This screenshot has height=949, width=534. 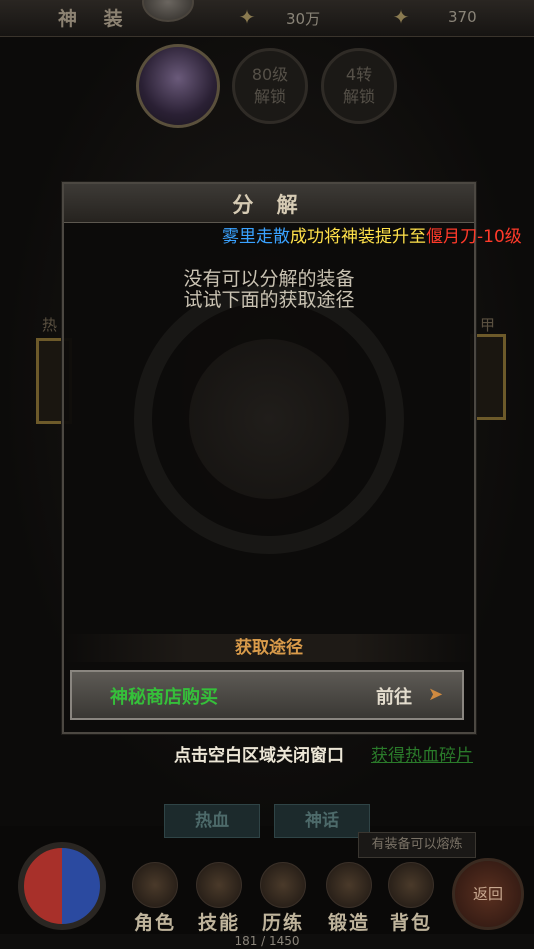 What do you see at coordinates (219, 885) in the screenshot?
I see `skills-icon` at bounding box center [219, 885].